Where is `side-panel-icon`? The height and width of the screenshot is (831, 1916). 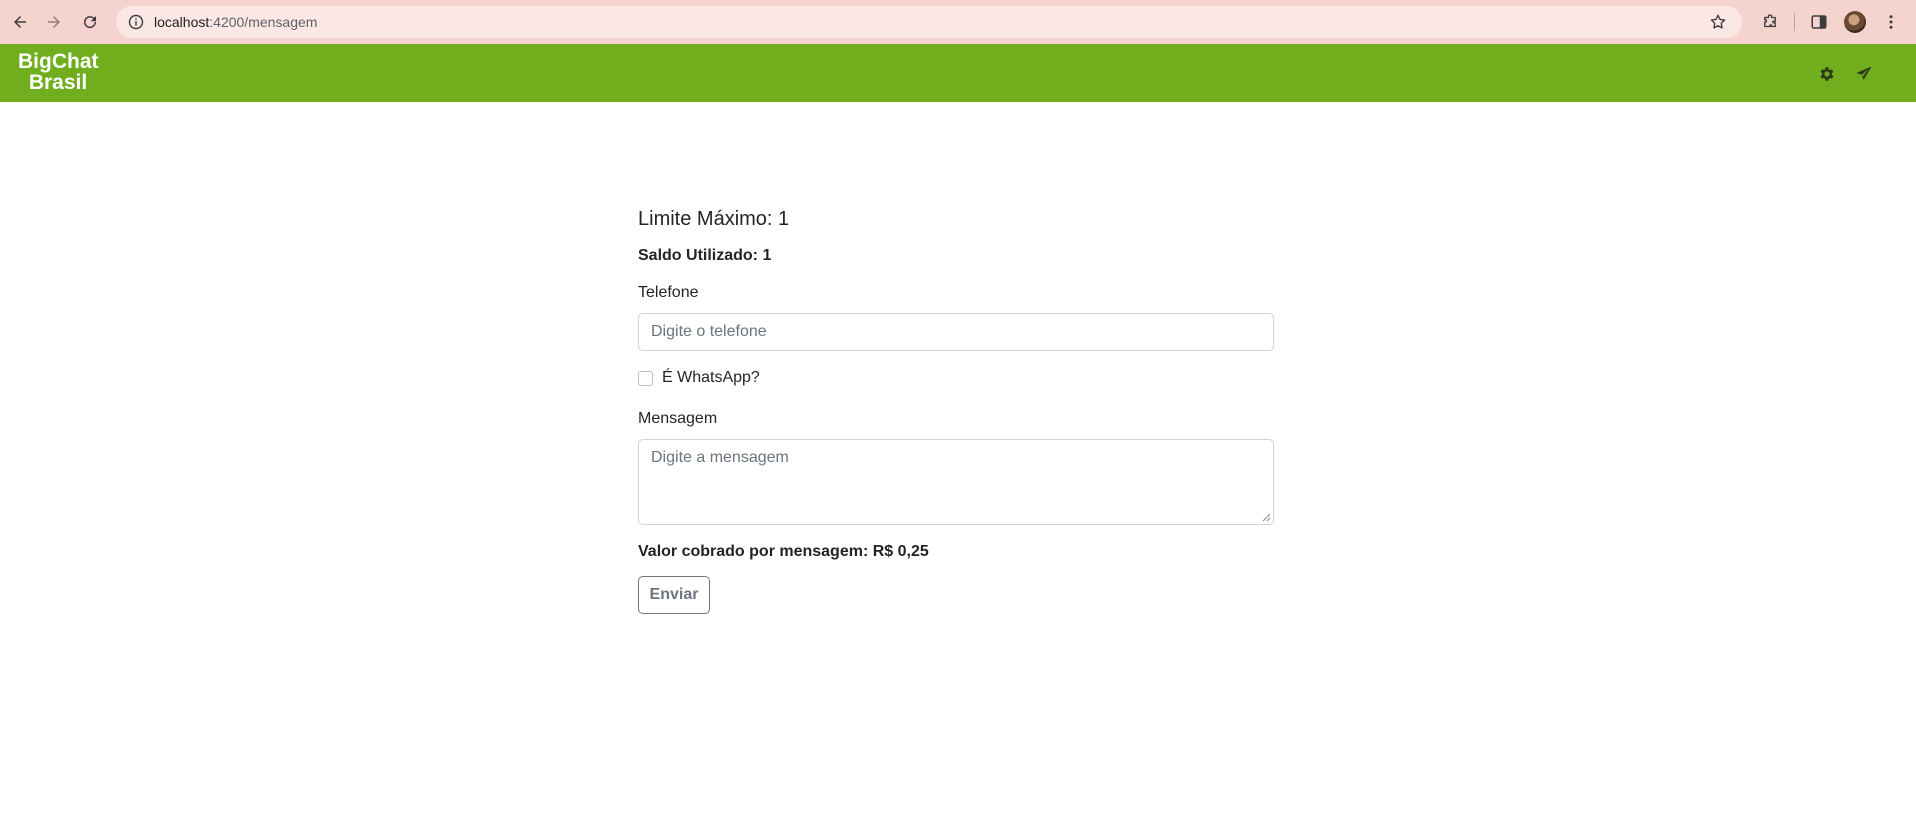 side-panel-icon is located at coordinates (1819, 22).